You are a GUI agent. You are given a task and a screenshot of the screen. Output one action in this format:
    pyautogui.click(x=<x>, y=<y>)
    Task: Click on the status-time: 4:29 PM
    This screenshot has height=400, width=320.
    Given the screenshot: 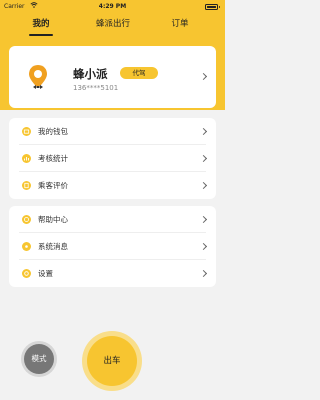 What is the action you would take?
    pyautogui.click(x=112, y=6)
    